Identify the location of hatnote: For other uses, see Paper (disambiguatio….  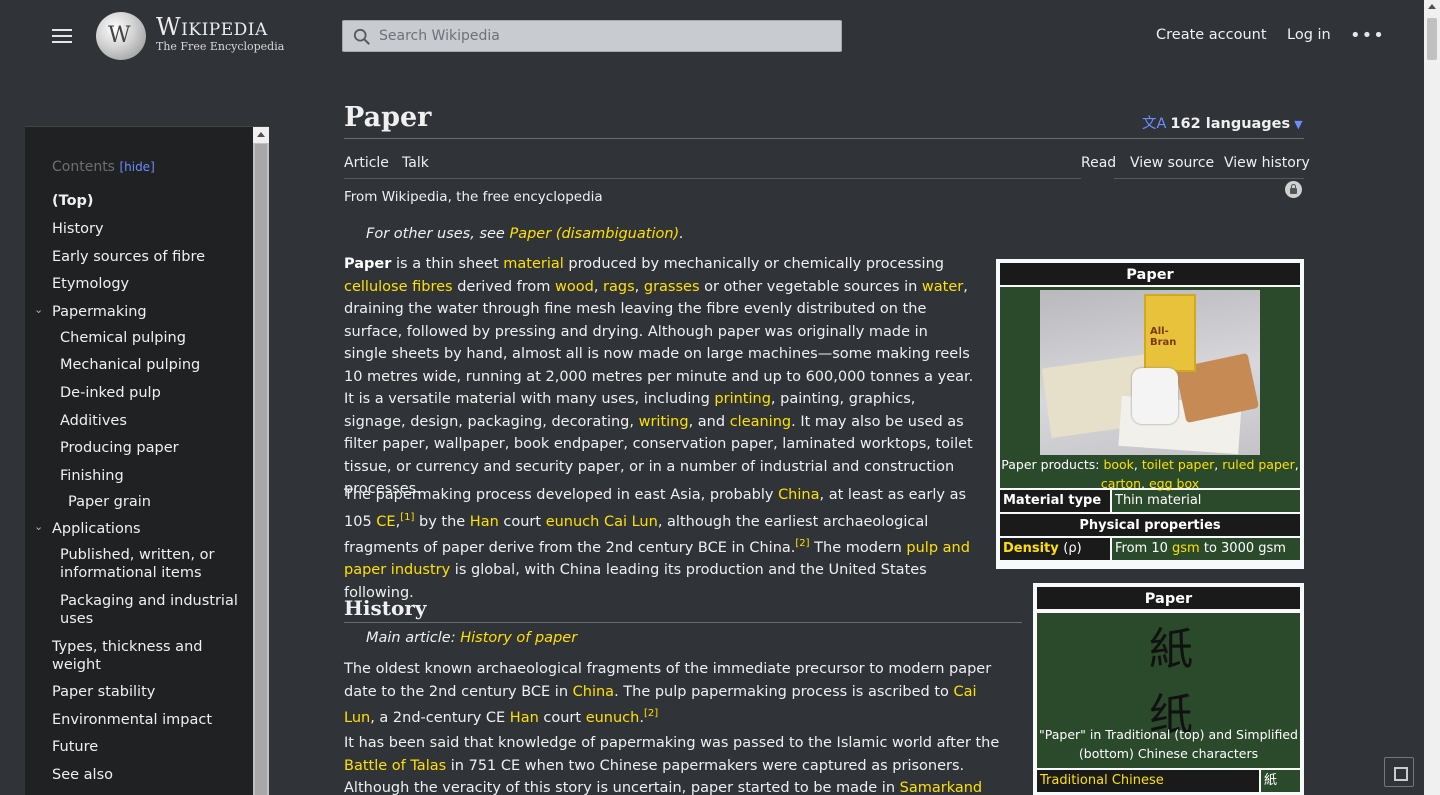
(525, 234).